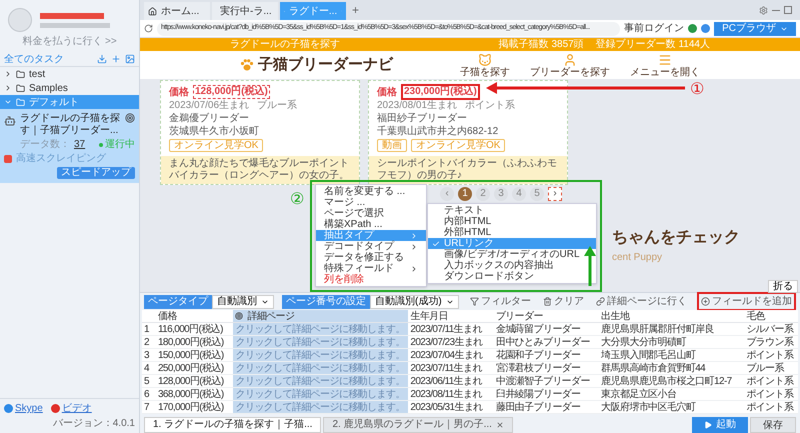  I want to click on nav-item: ブリーダーを探す, so click(570, 65).